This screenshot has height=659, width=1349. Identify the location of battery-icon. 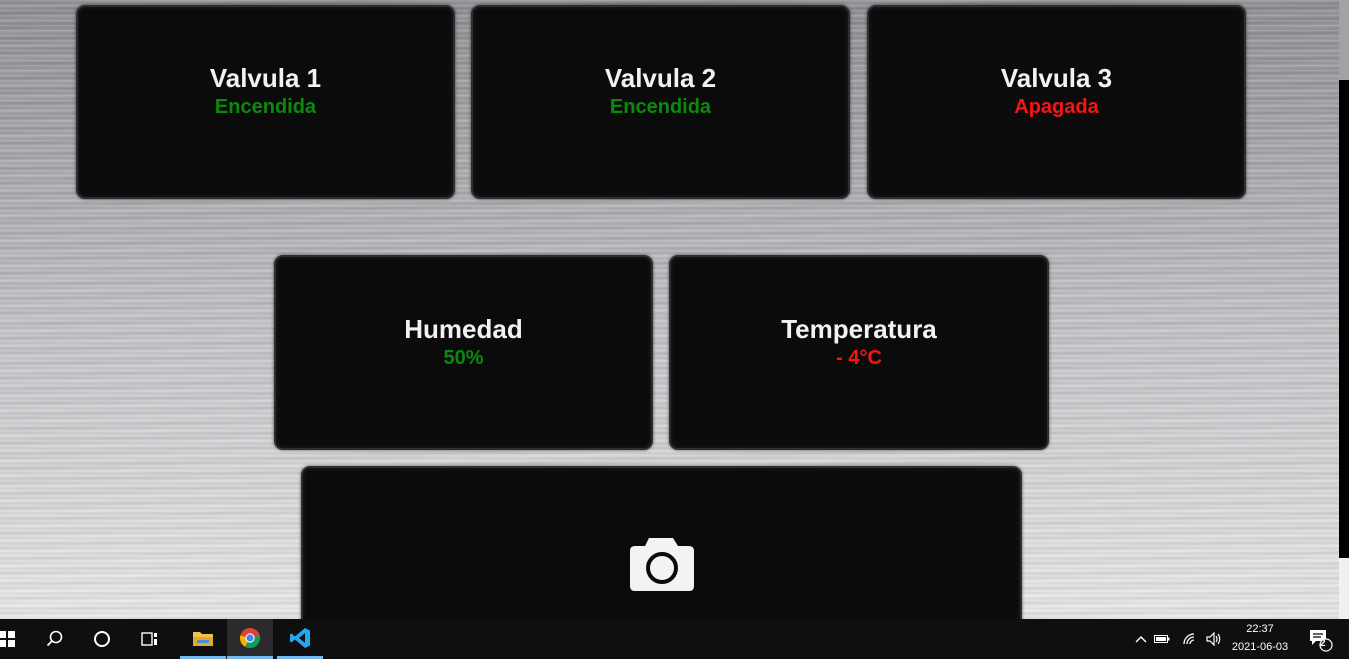
(1162, 639).